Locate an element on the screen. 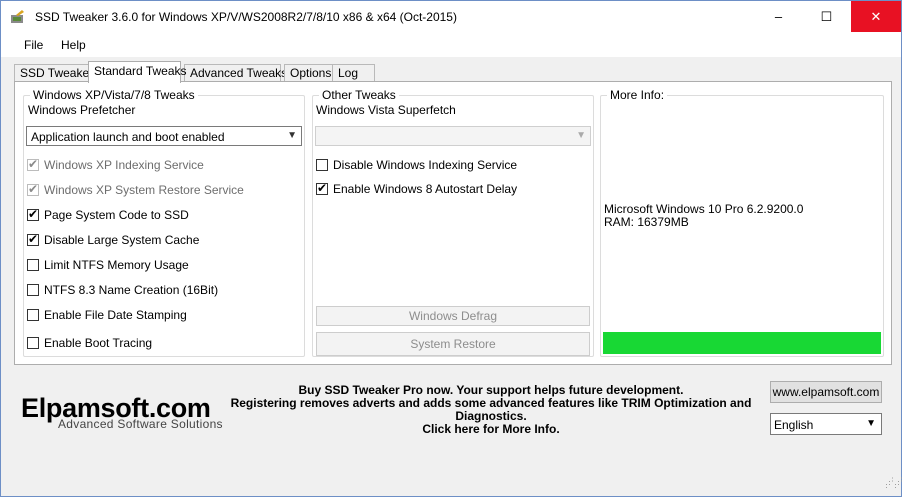  tab-standard-tweaks: Standard Tweaks is located at coordinates (137, 72).